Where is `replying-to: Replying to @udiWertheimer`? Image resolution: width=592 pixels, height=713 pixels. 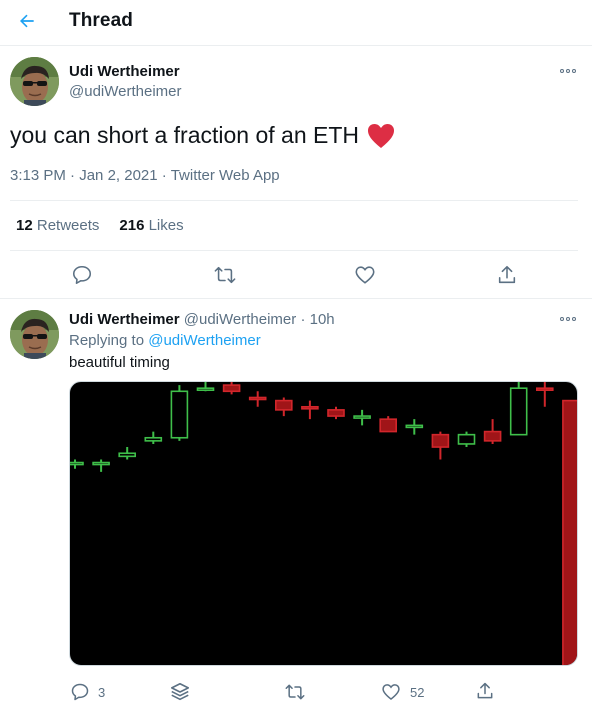
replying-to: Replying to @udiWertheimer is located at coordinates (165, 340).